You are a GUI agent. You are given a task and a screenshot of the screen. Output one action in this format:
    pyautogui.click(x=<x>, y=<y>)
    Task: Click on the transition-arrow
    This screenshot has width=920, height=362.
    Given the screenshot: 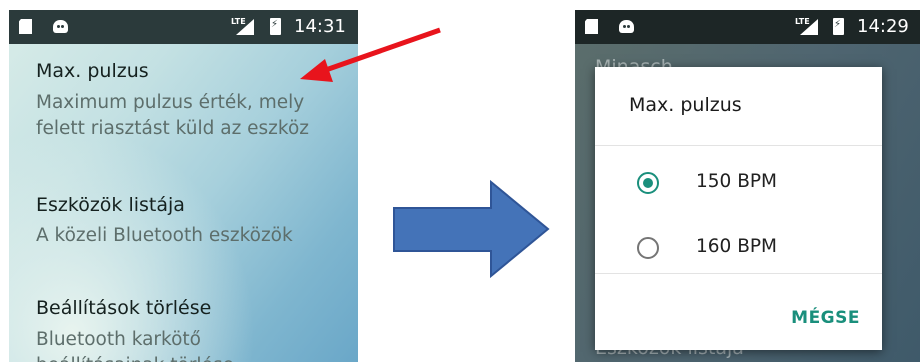 What is the action you would take?
    pyautogui.click(x=471, y=229)
    